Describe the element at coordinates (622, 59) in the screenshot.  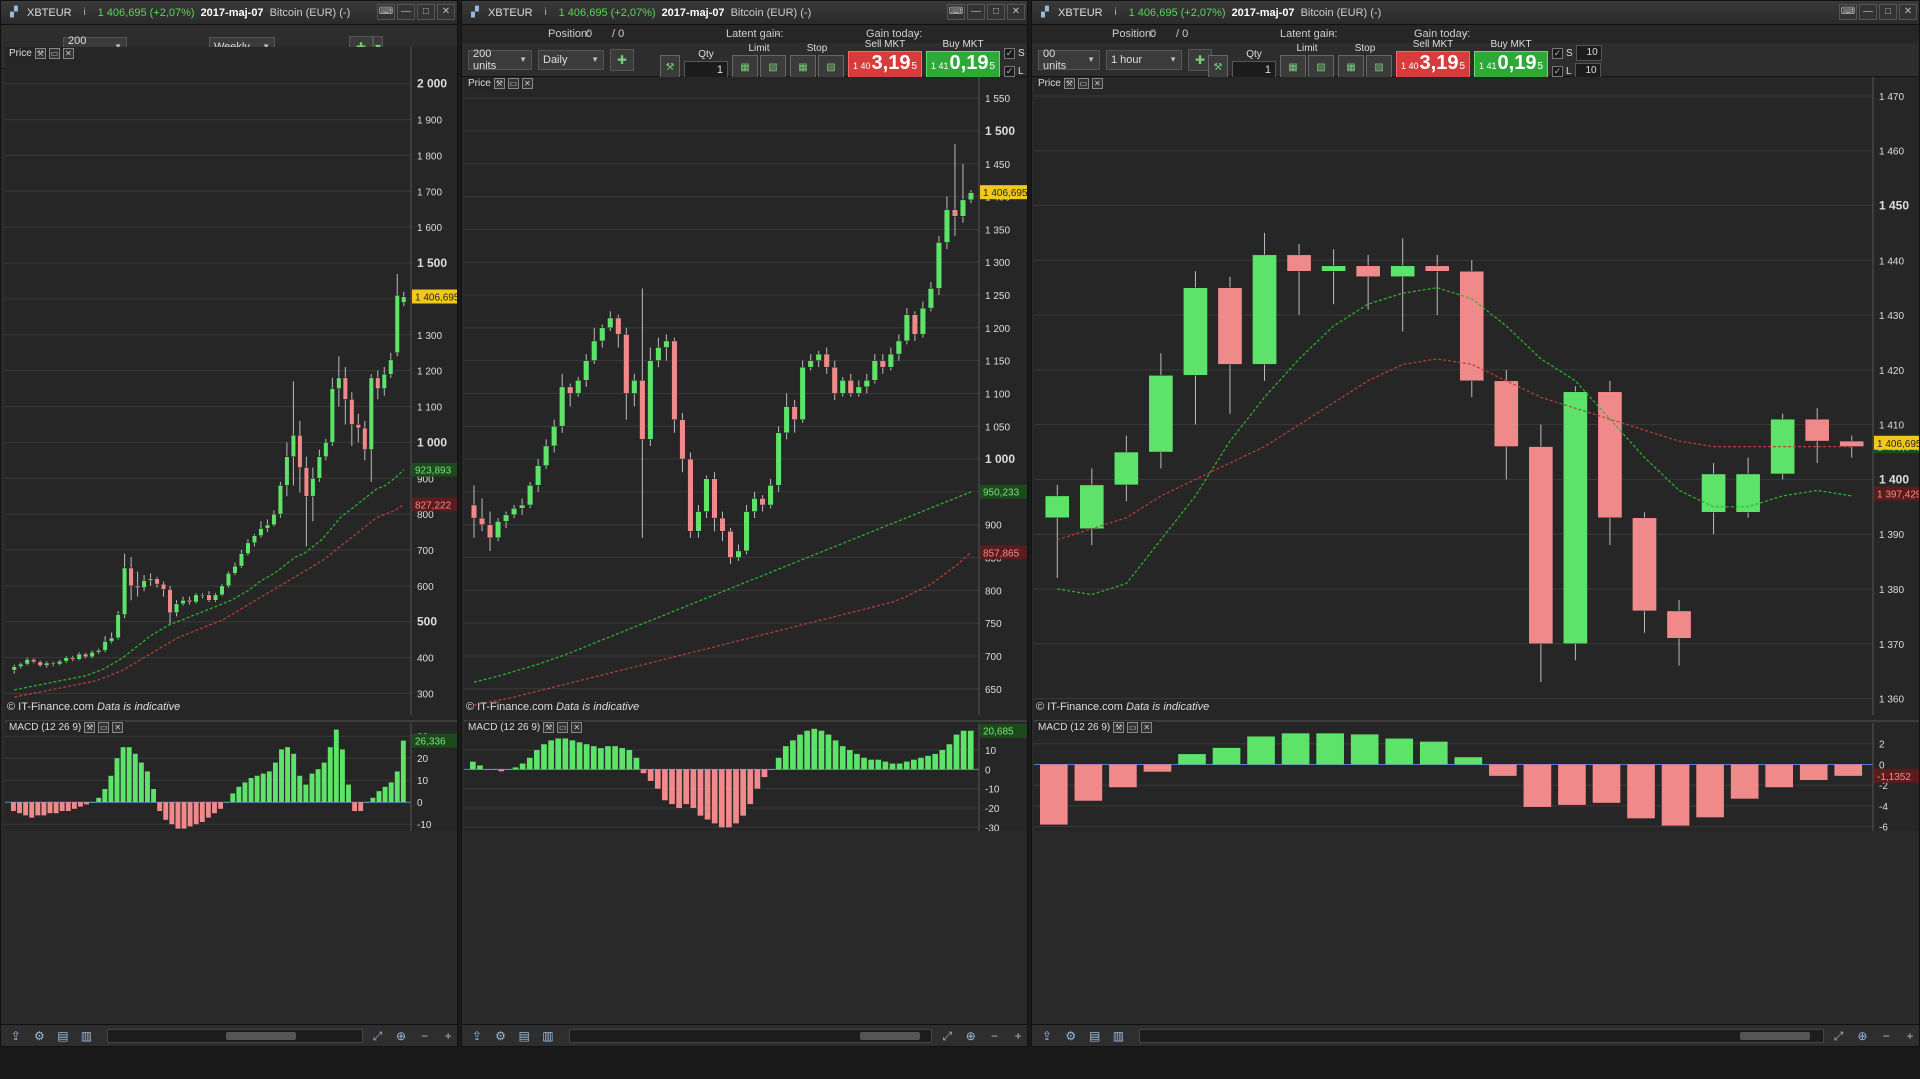
I see `indicators-icon: ✚` at that location.